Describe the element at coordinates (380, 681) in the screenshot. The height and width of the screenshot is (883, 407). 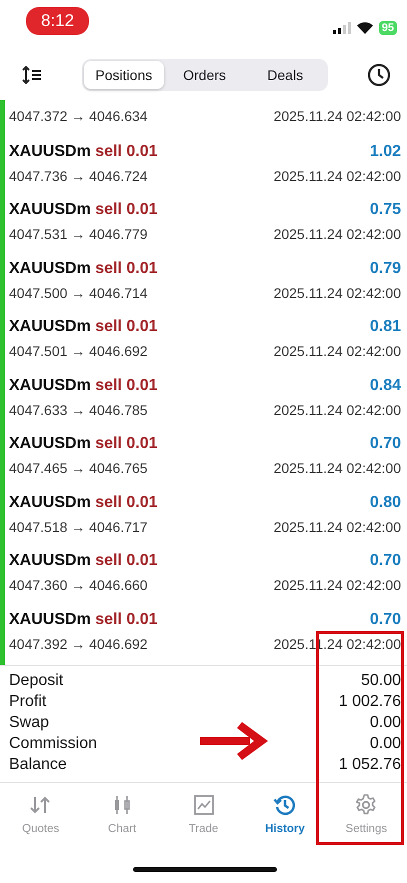
I see `summary-value: 50.00` at that location.